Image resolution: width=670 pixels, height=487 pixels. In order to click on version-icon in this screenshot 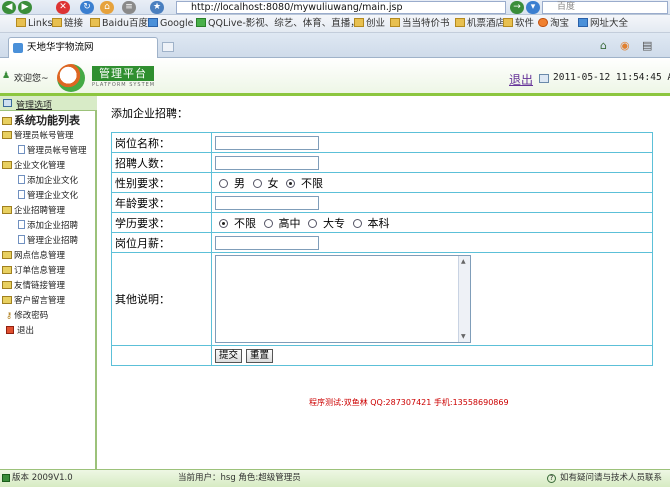, I will do `click(6, 478)`.